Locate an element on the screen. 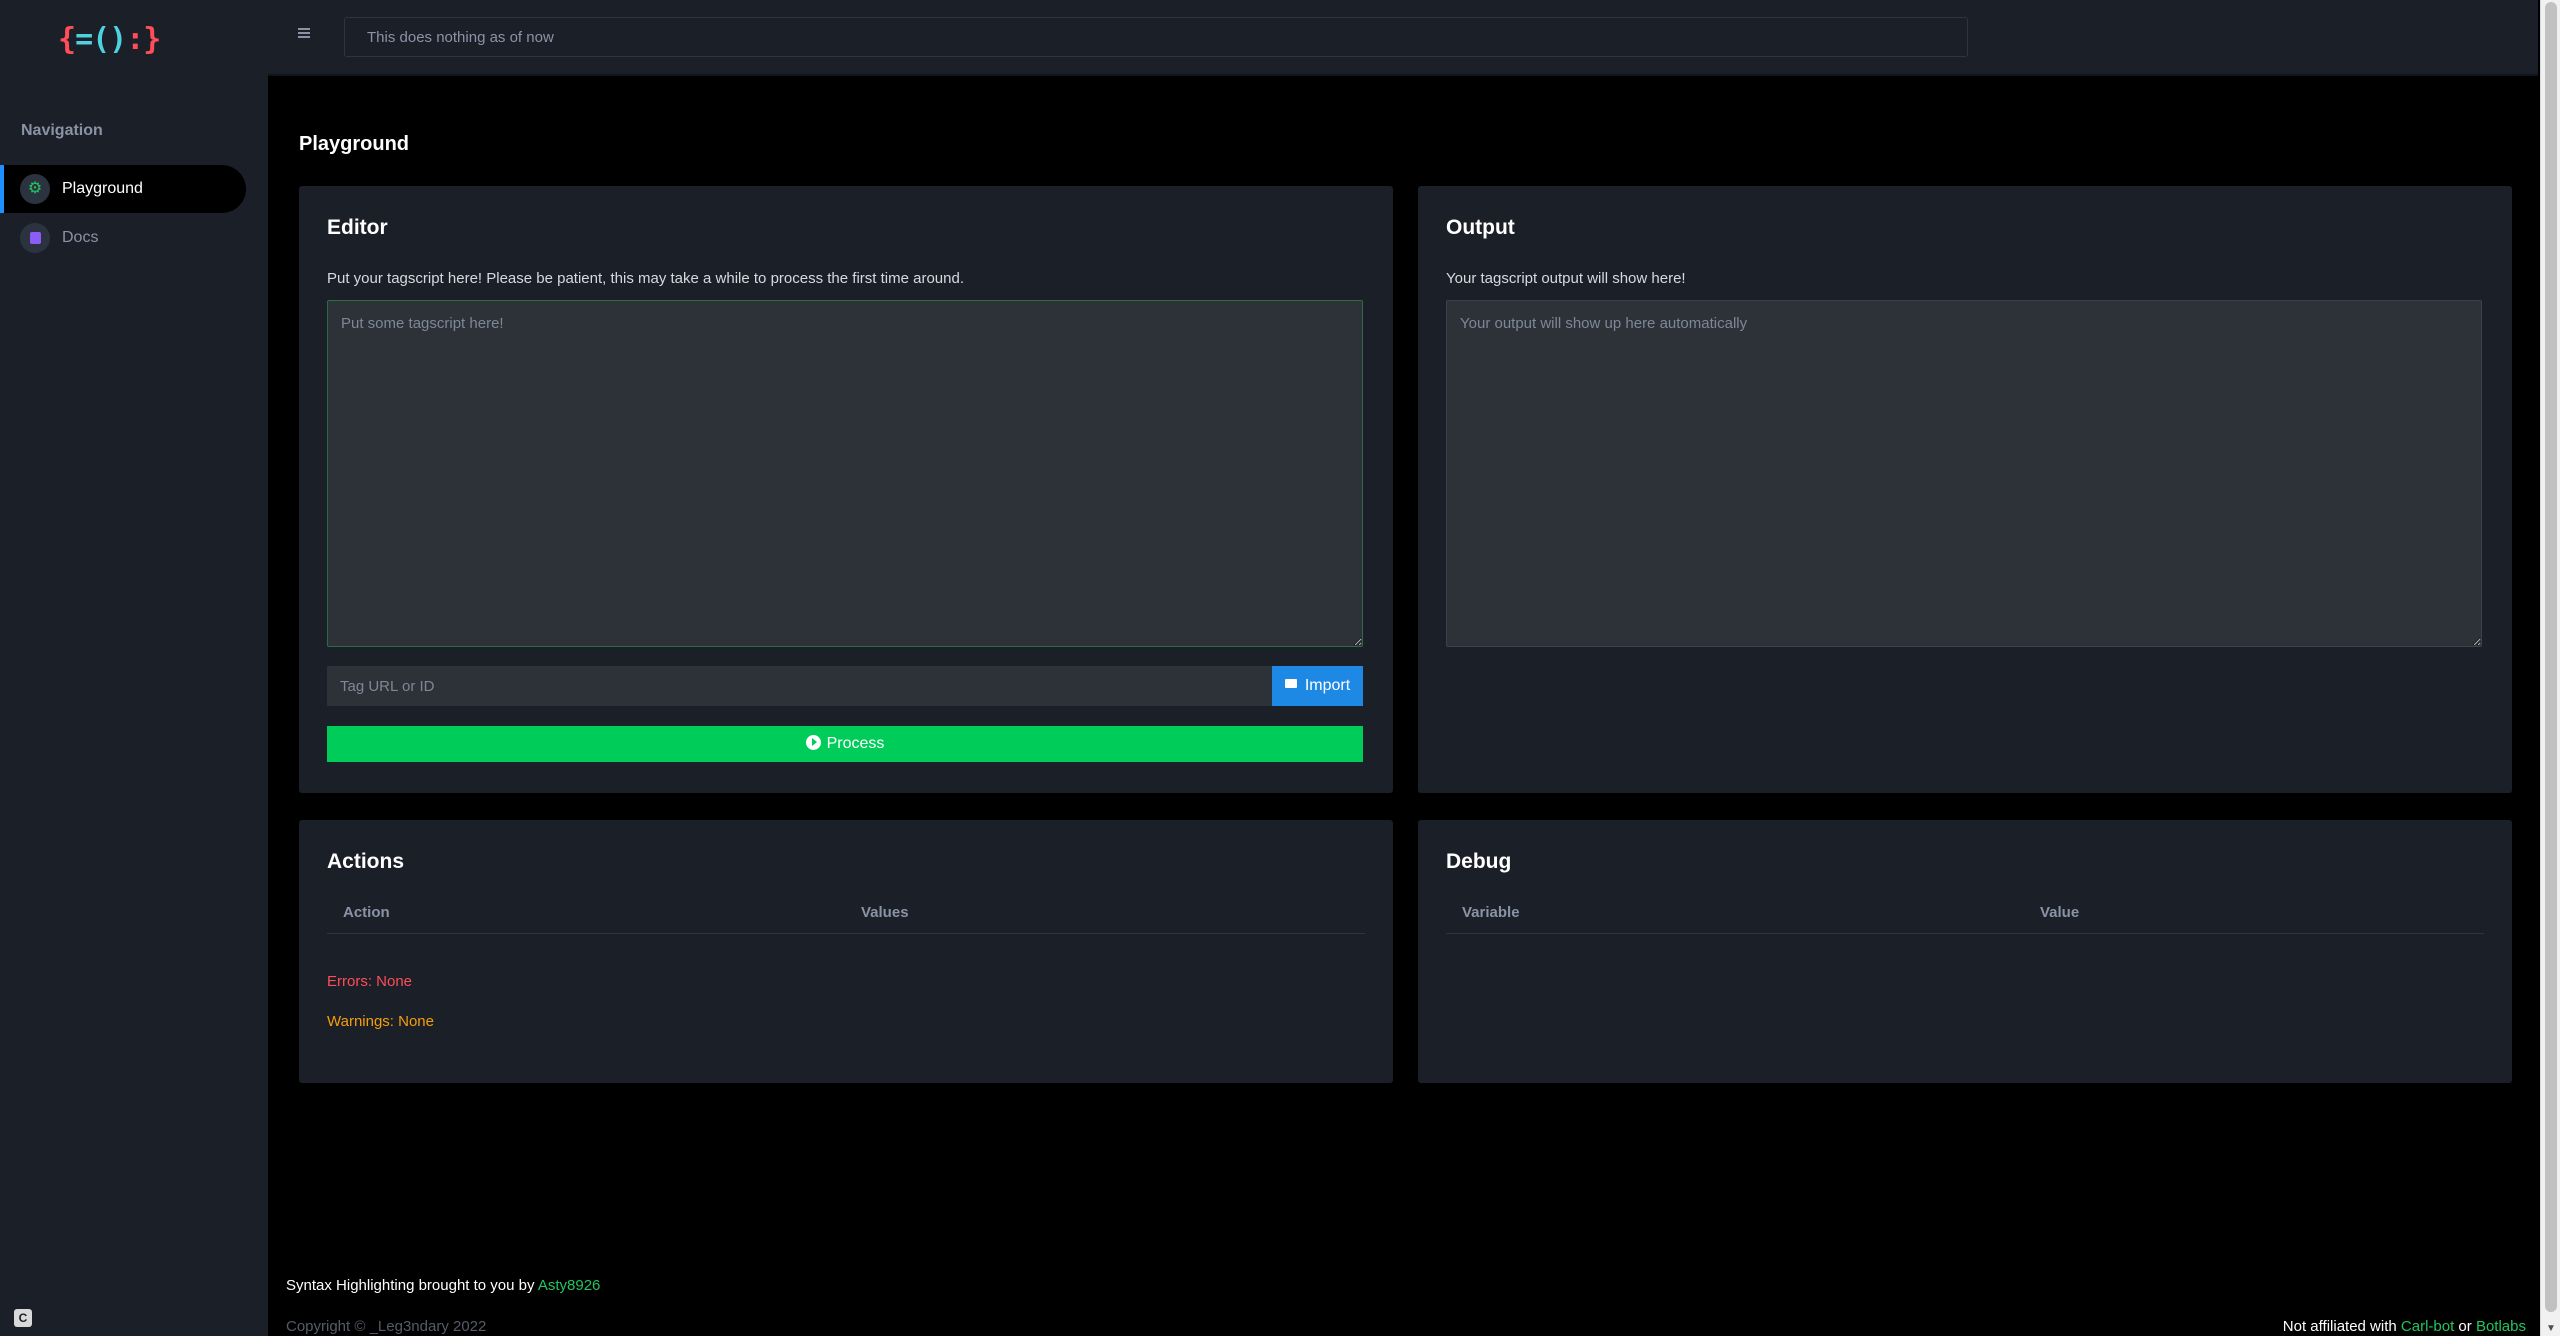 This screenshot has width=2560, height=1336. column-header-action: Action is located at coordinates (366, 912).